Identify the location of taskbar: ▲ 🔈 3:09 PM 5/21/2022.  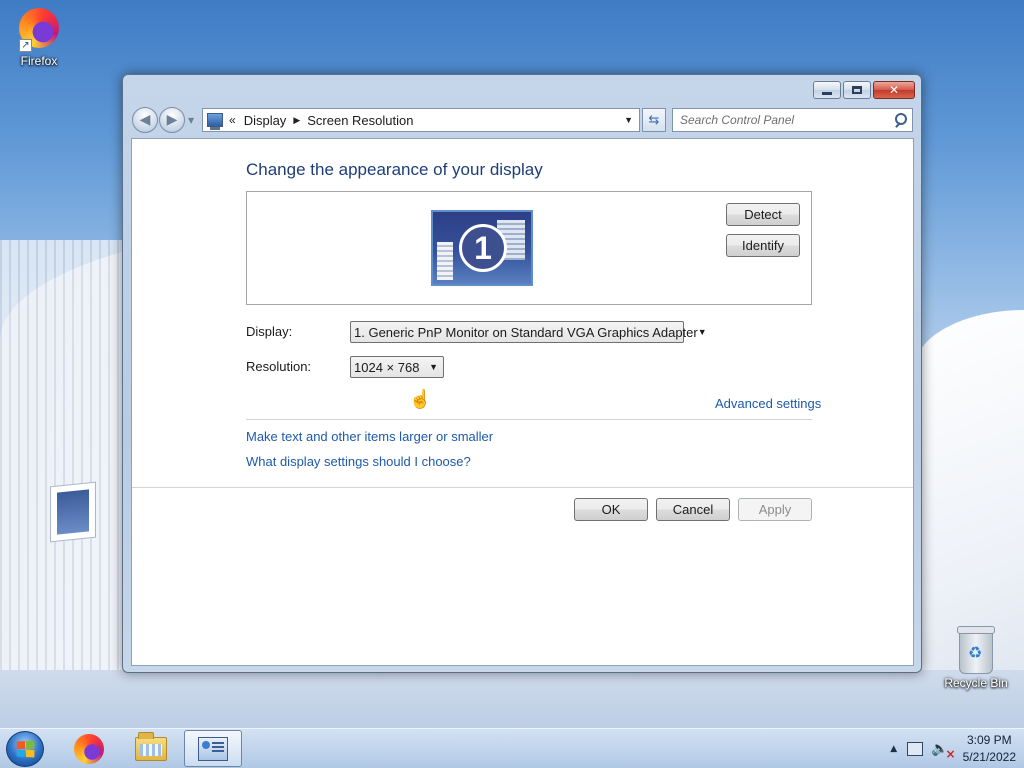
(512, 748).